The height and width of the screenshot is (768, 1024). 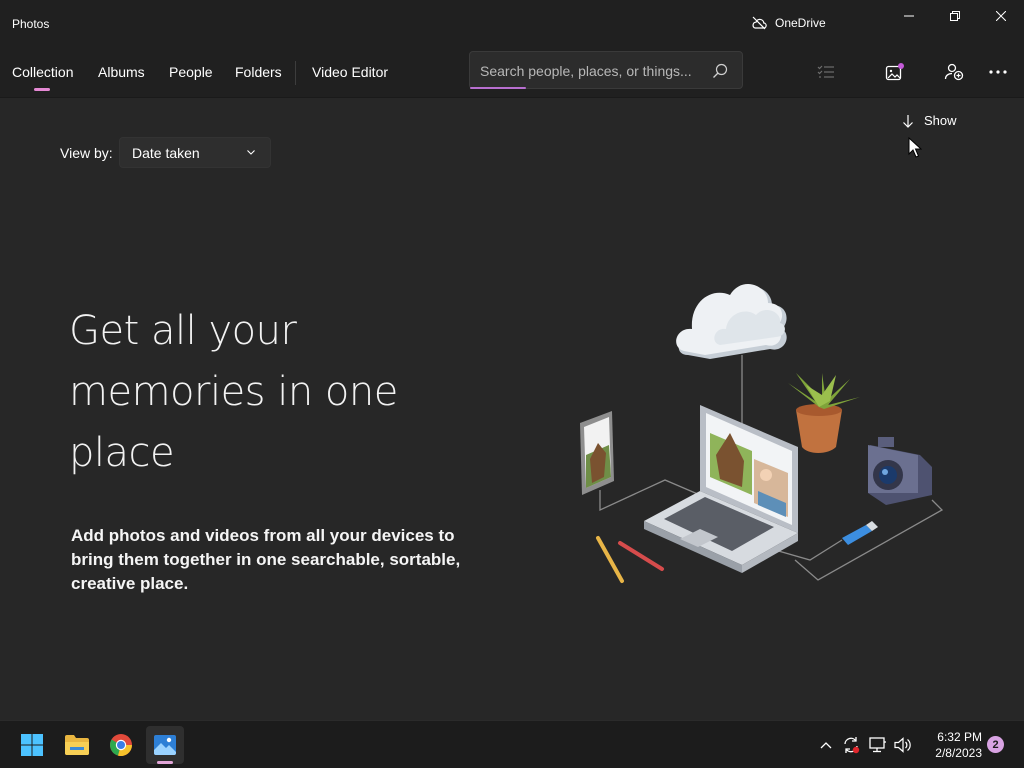 What do you see at coordinates (122, 453) in the screenshot?
I see `headline-line: place` at bounding box center [122, 453].